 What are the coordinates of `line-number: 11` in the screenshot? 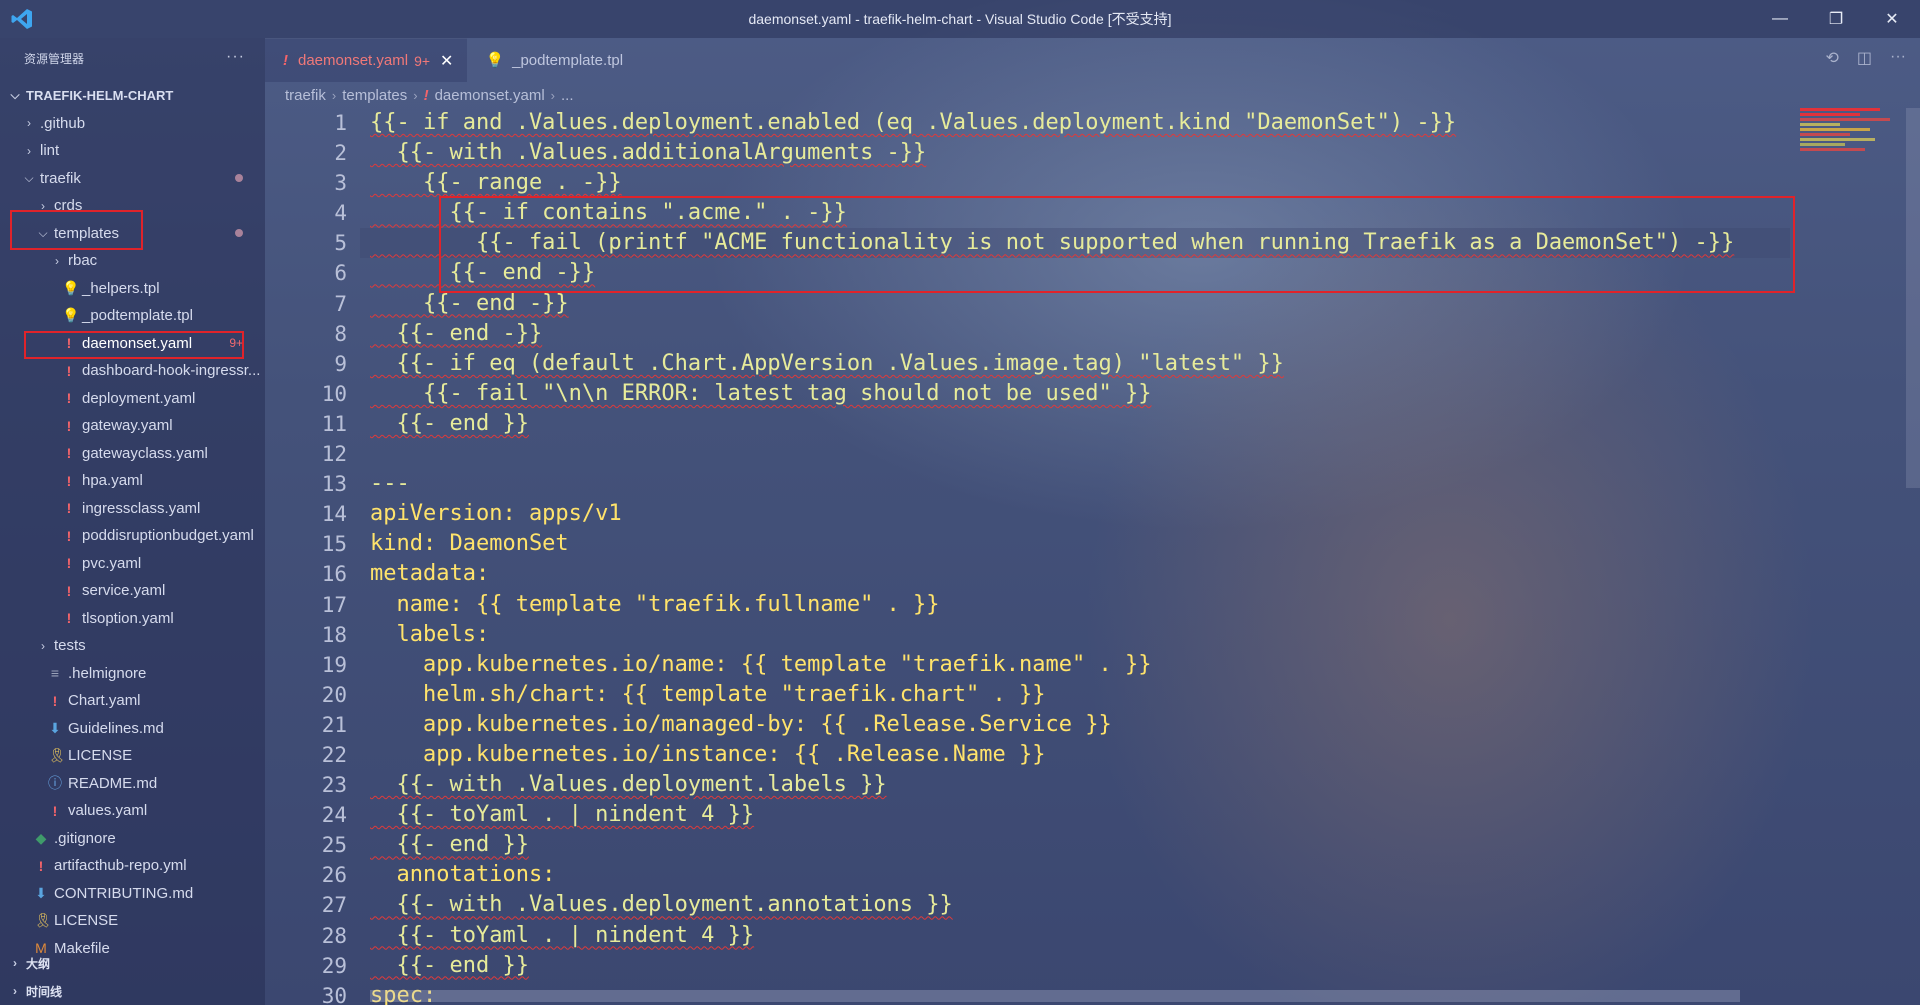 It's located at (334, 423).